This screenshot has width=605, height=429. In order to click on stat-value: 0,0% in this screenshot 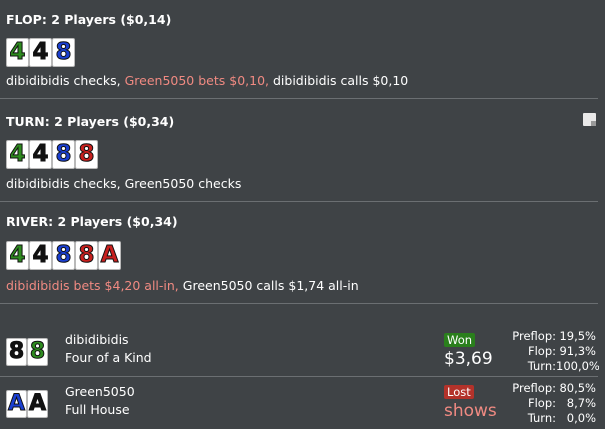, I will do `click(581, 418)`.